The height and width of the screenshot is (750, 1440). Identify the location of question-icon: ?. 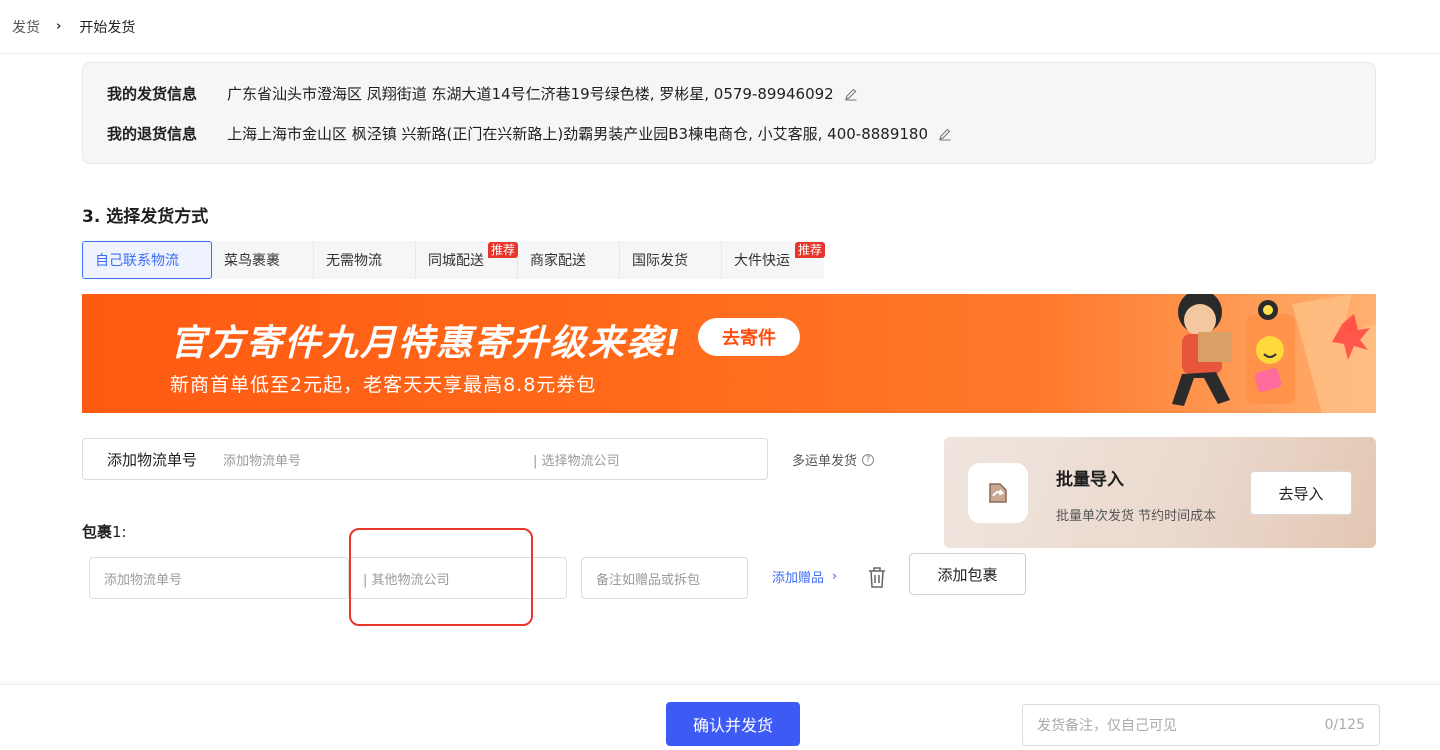
(868, 459).